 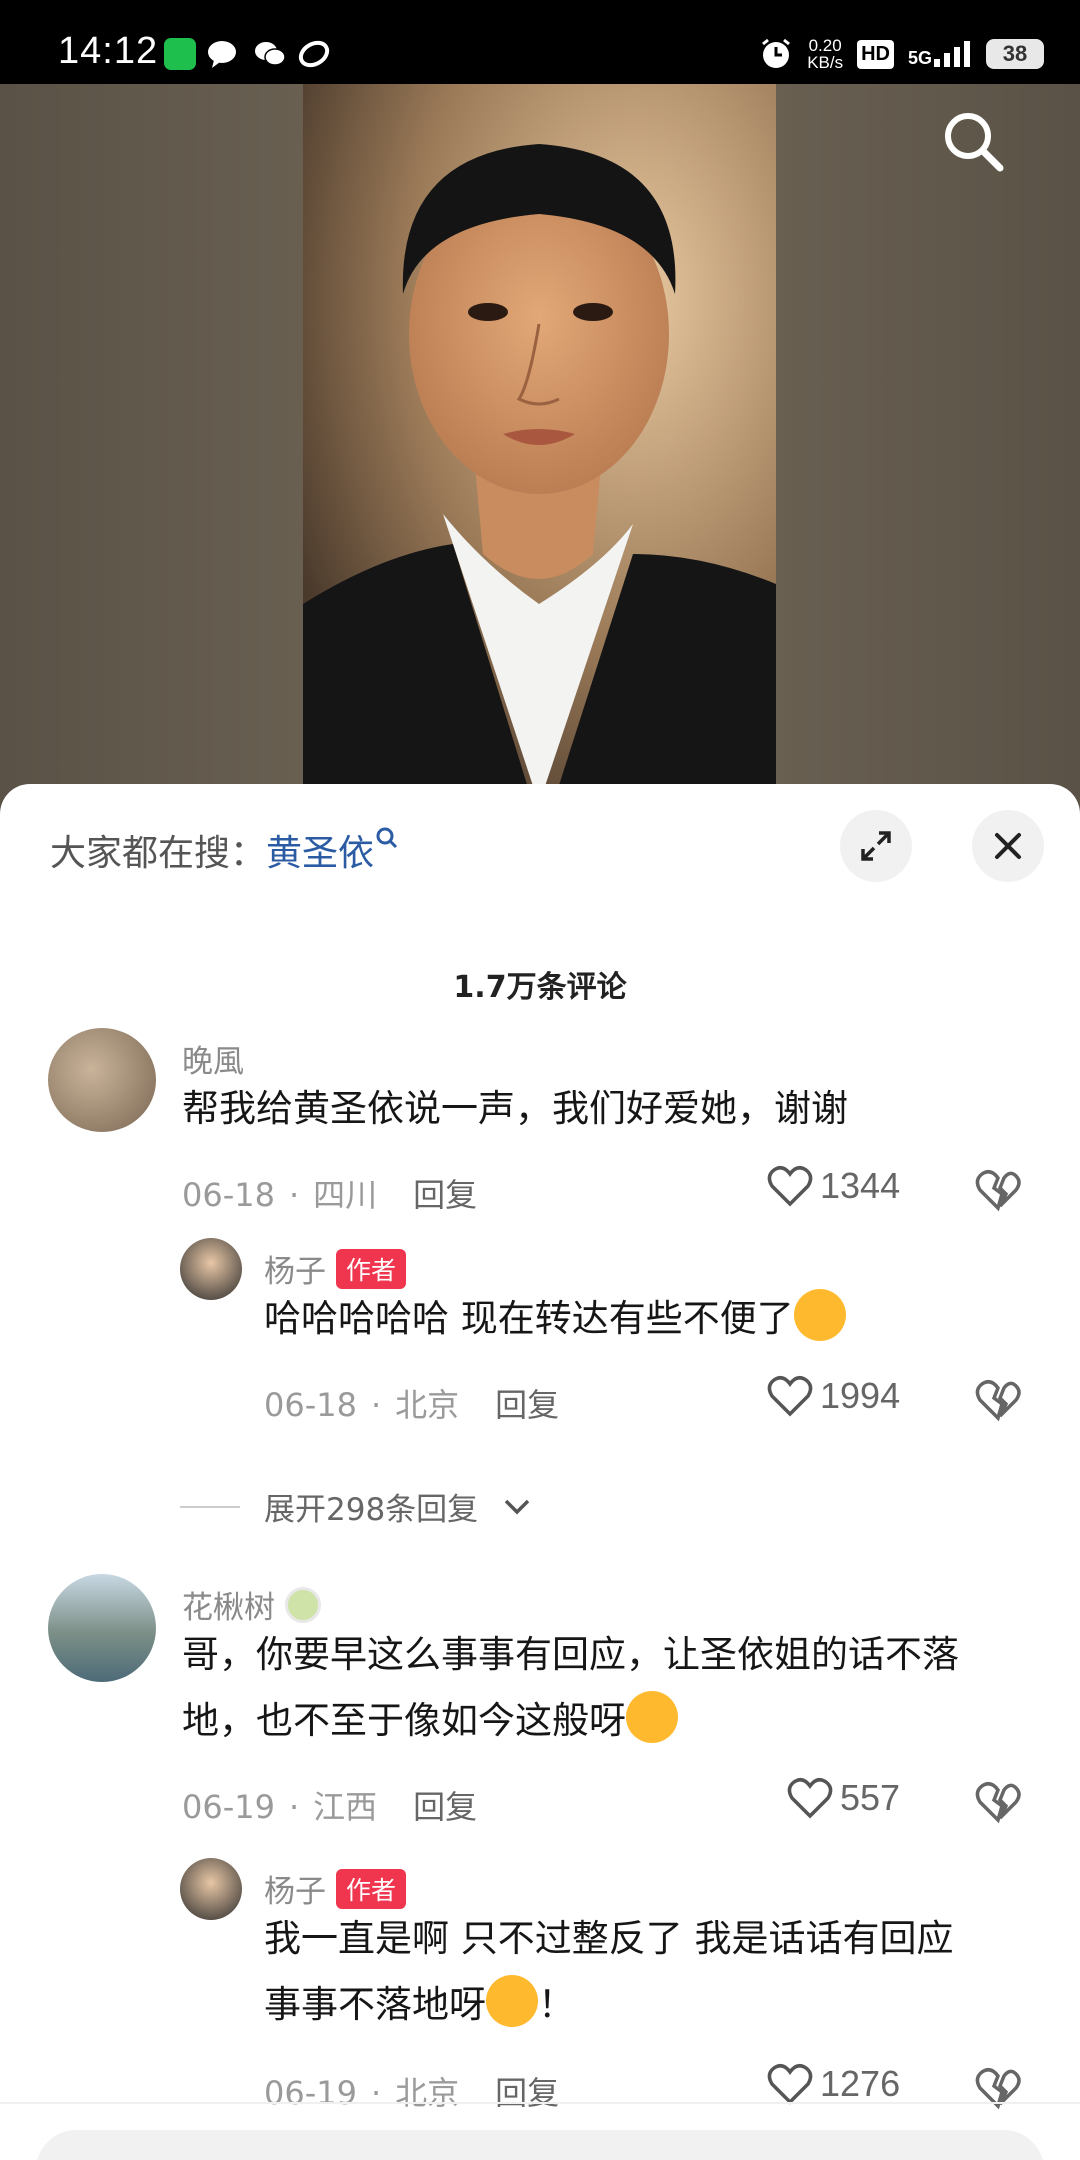 I want to click on speed-value: 0.20, so click(x=825, y=45).